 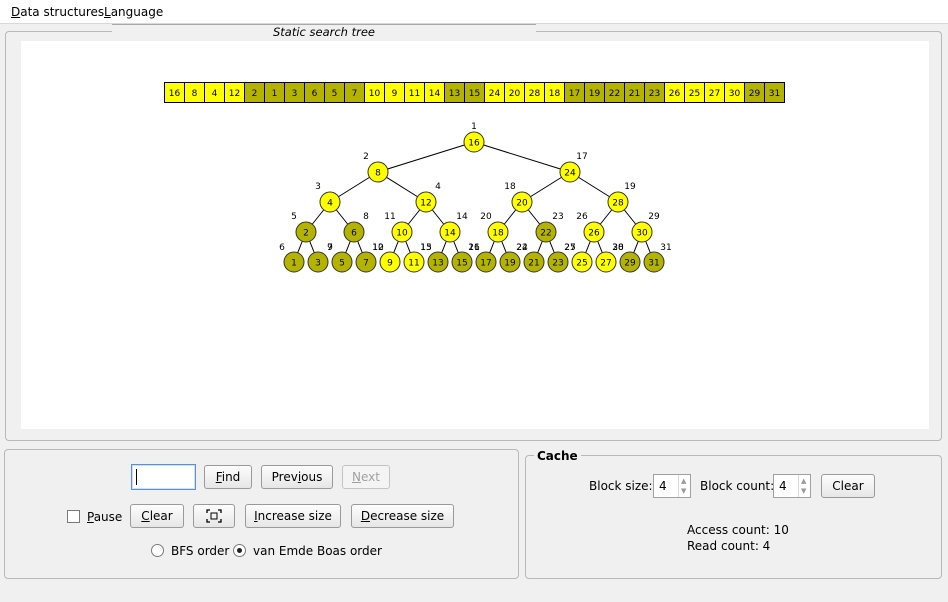 What do you see at coordinates (654, 217) in the screenshot?
I see `tree-node-index: 29` at bounding box center [654, 217].